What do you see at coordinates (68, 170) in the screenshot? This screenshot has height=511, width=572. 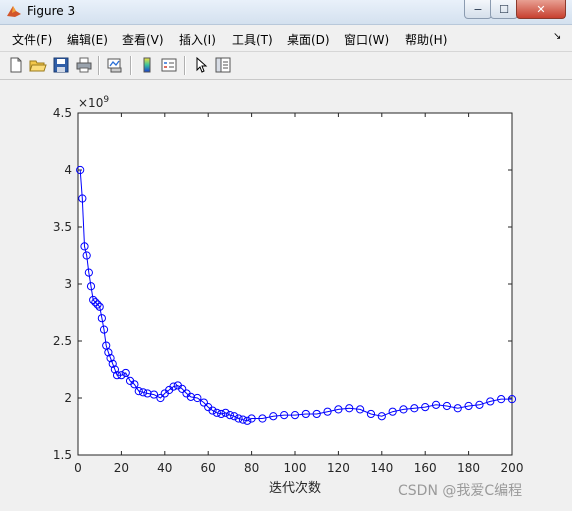 I see `y-tick-label: 4` at bounding box center [68, 170].